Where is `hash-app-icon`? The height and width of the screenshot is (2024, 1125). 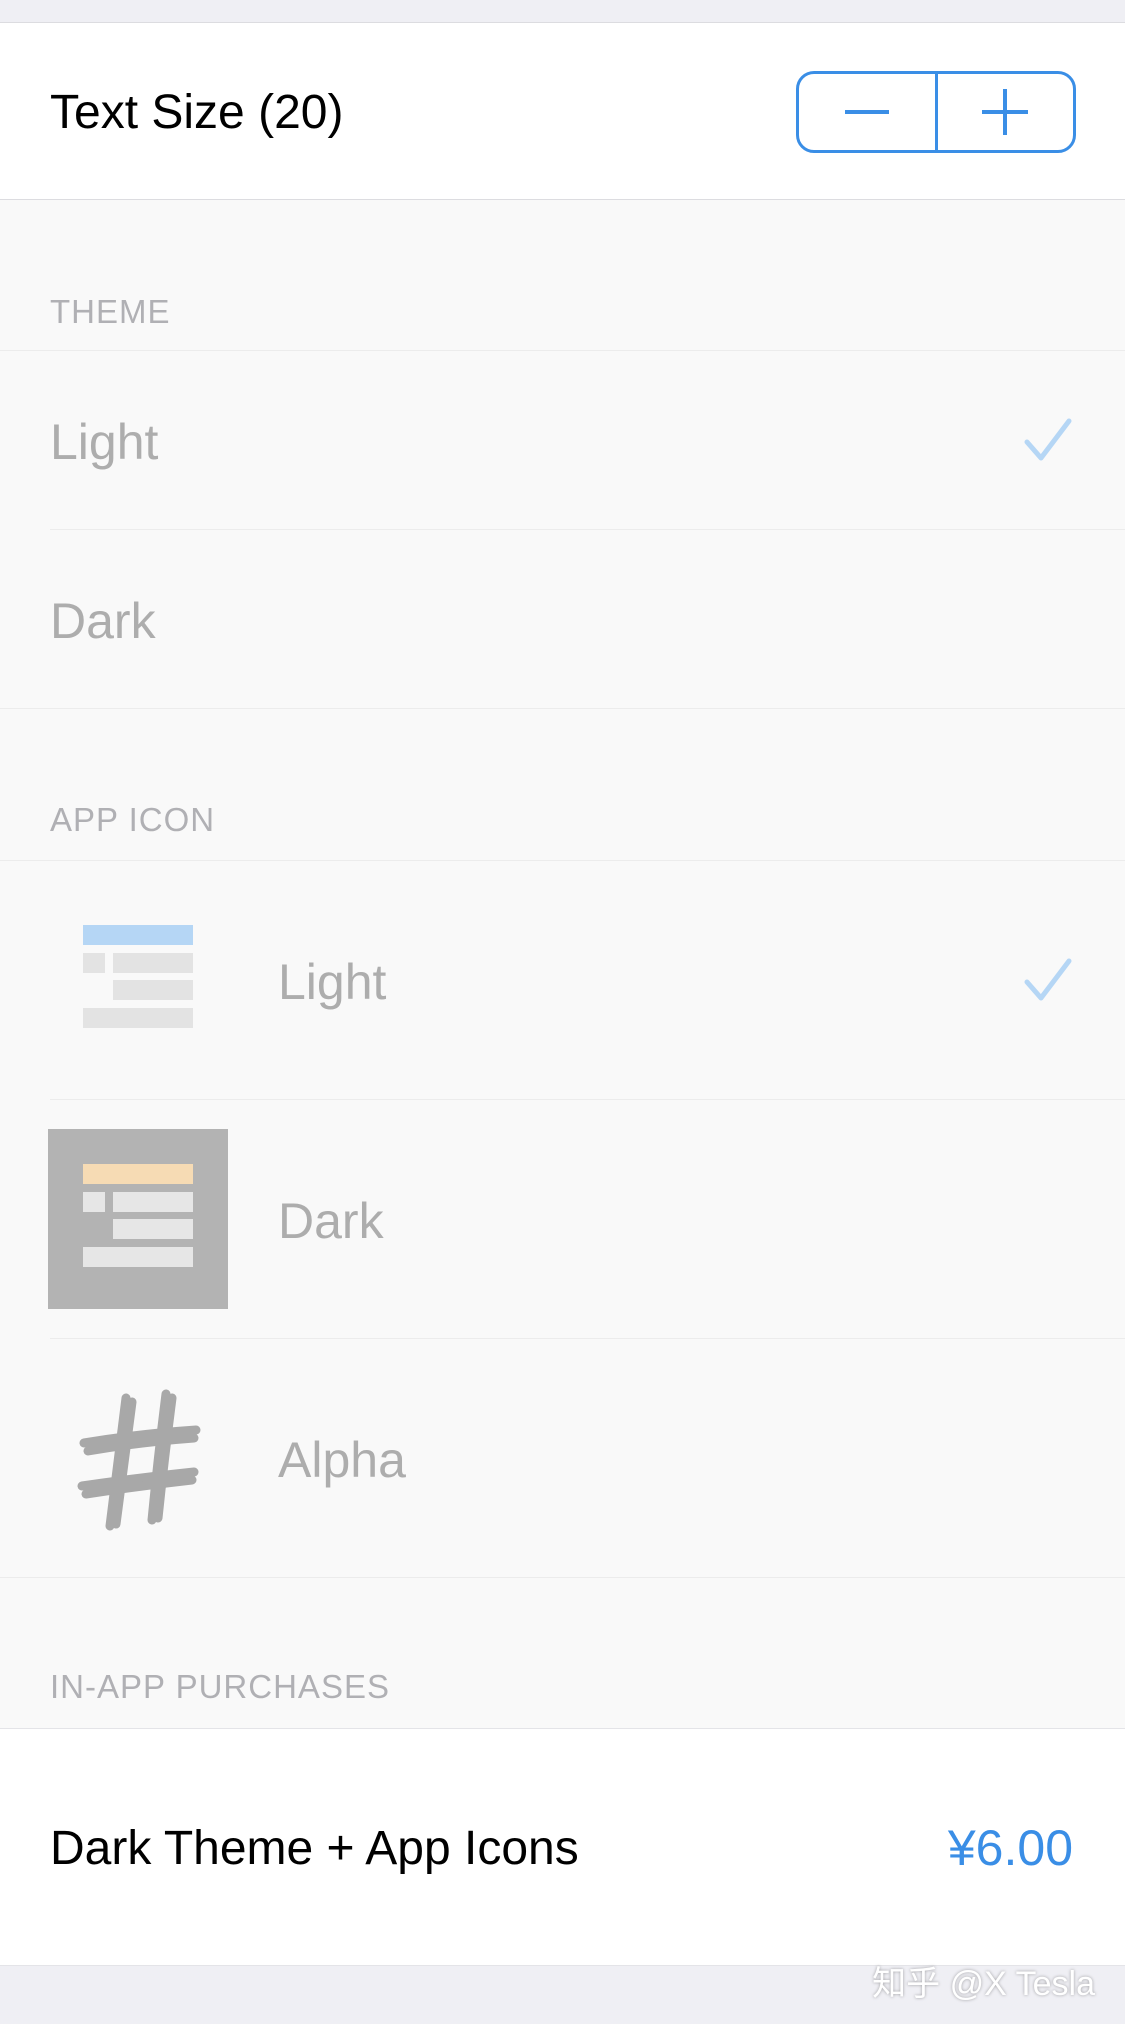
hash-app-icon is located at coordinates (139, 1460).